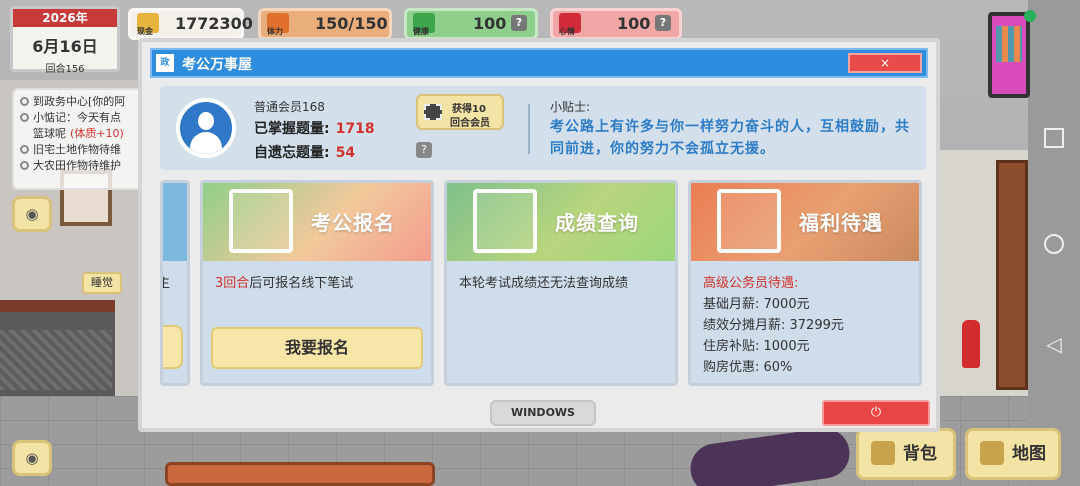 Image resolution: width=1080 pixels, height=486 pixels. I want to click on map-label: 地图, so click(1029, 454).